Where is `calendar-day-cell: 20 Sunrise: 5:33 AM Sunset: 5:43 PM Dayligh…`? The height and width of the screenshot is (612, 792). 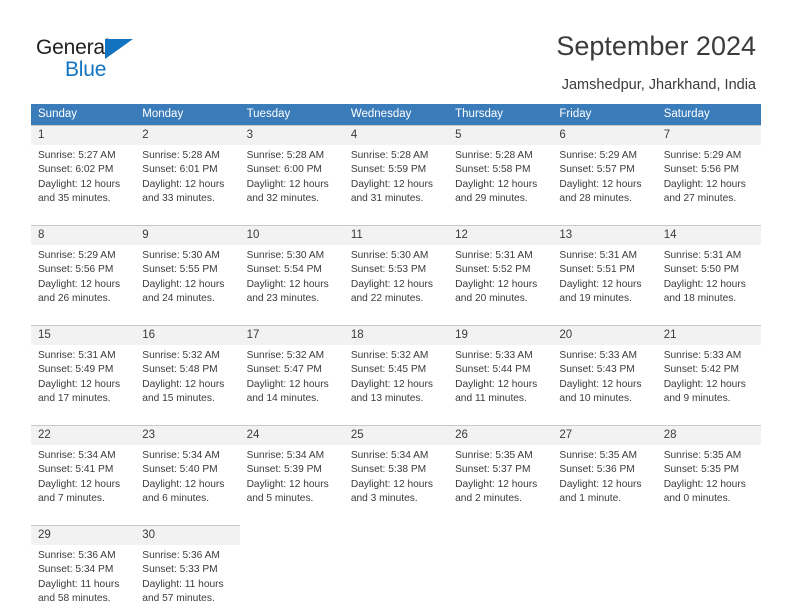
calendar-day-cell: 20 Sunrise: 5:33 AM Sunset: 5:43 PM Dayligh… is located at coordinates (604, 370).